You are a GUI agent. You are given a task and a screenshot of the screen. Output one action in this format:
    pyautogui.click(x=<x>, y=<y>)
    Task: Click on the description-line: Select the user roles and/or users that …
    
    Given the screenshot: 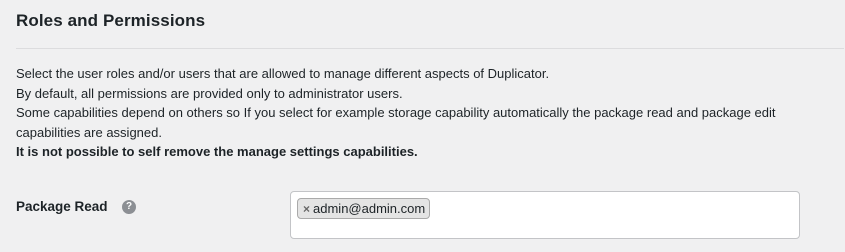 What is the action you would take?
    pyautogui.click(x=283, y=73)
    